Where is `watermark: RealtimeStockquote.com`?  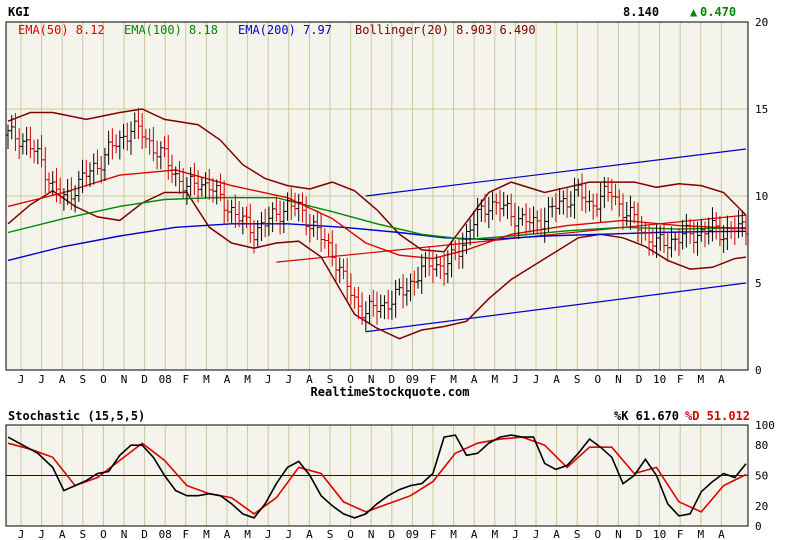
watermark: RealtimeStockquote.com is located at coordinates (390, 392).